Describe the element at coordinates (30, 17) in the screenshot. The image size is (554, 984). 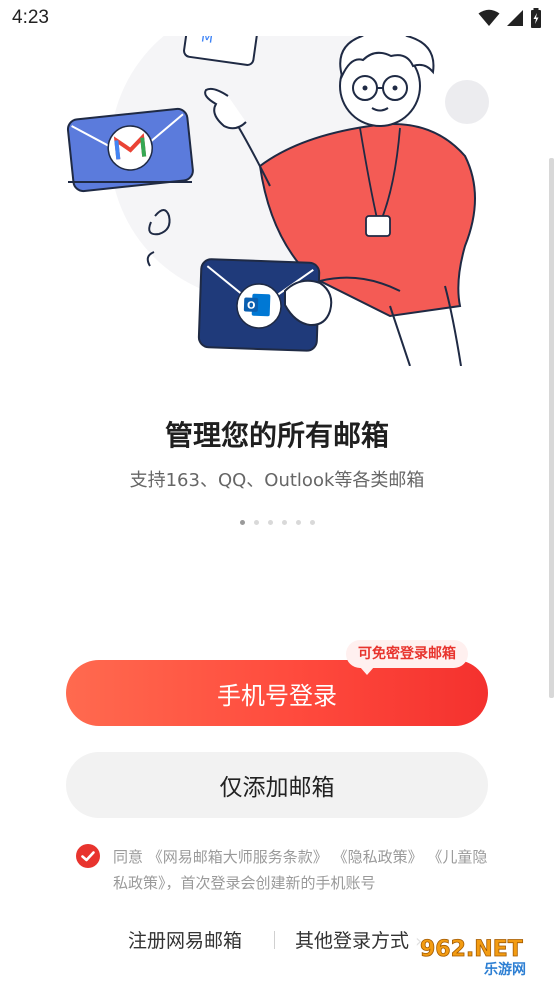
I see `status-time: 4:23` at that location.